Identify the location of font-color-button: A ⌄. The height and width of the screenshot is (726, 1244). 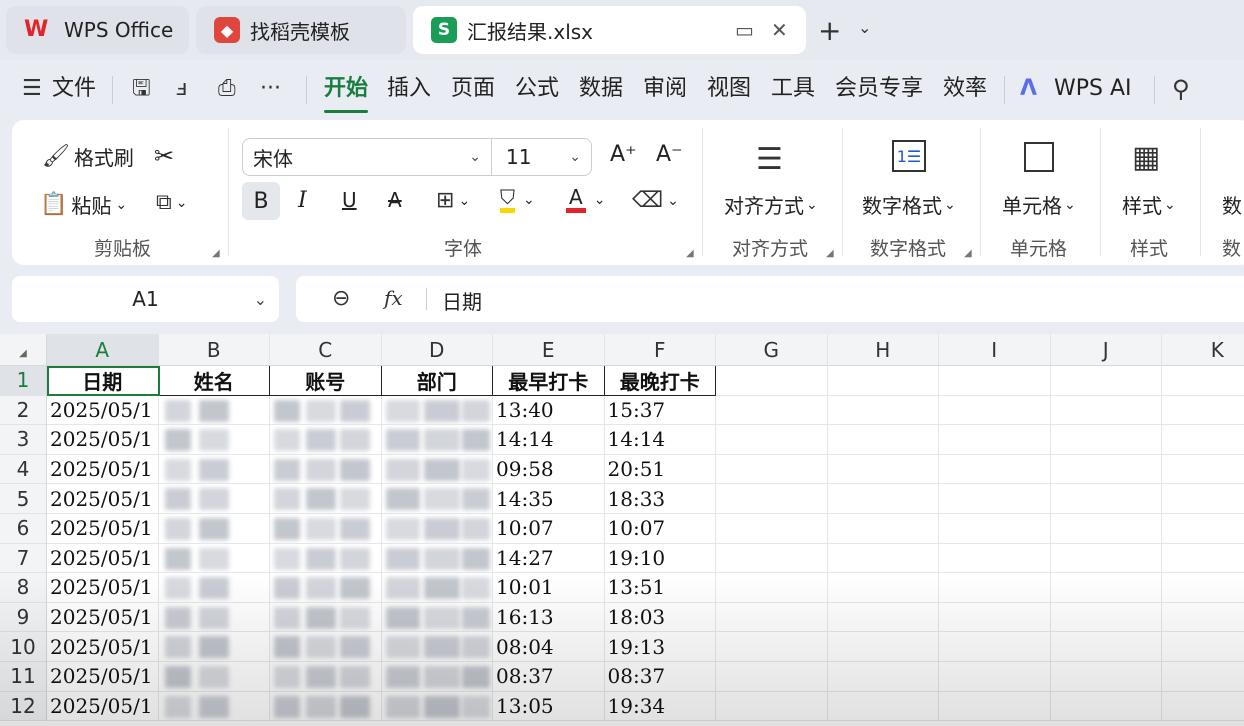
(585, 199).